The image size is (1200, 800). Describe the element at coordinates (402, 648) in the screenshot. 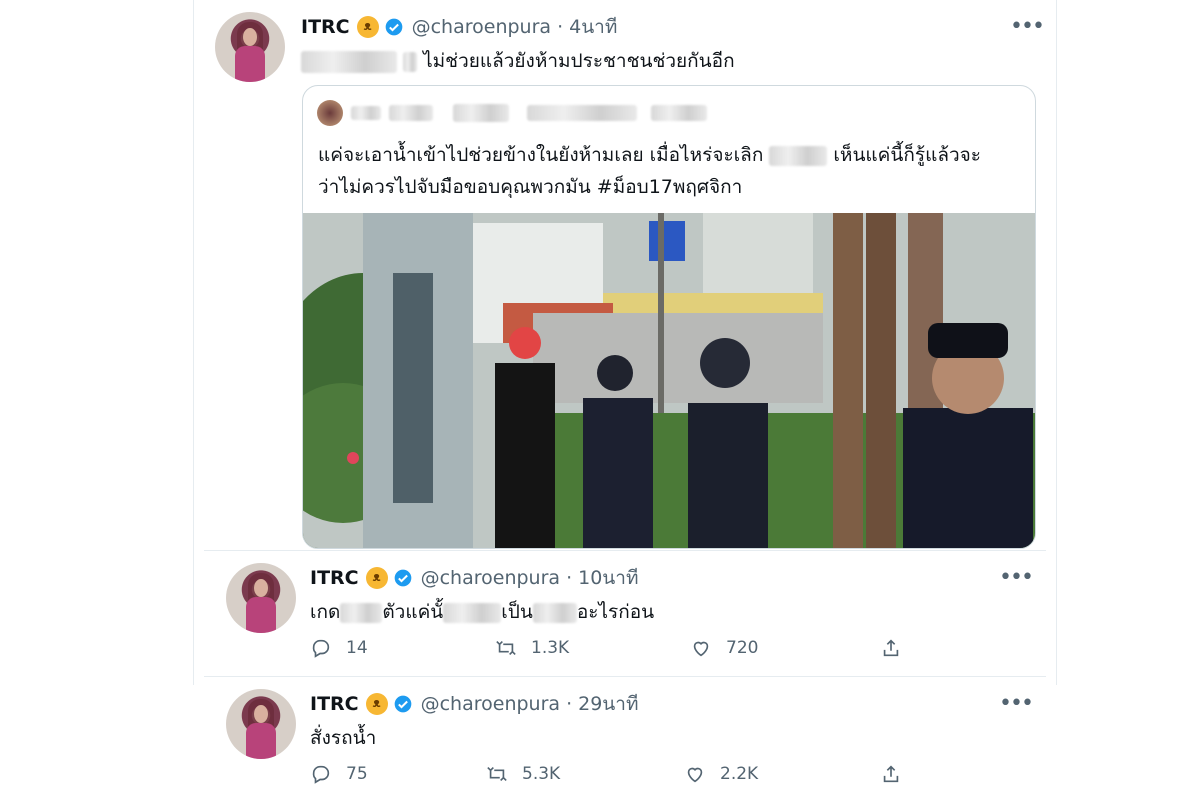

I see `reply-button: 14` at that location.